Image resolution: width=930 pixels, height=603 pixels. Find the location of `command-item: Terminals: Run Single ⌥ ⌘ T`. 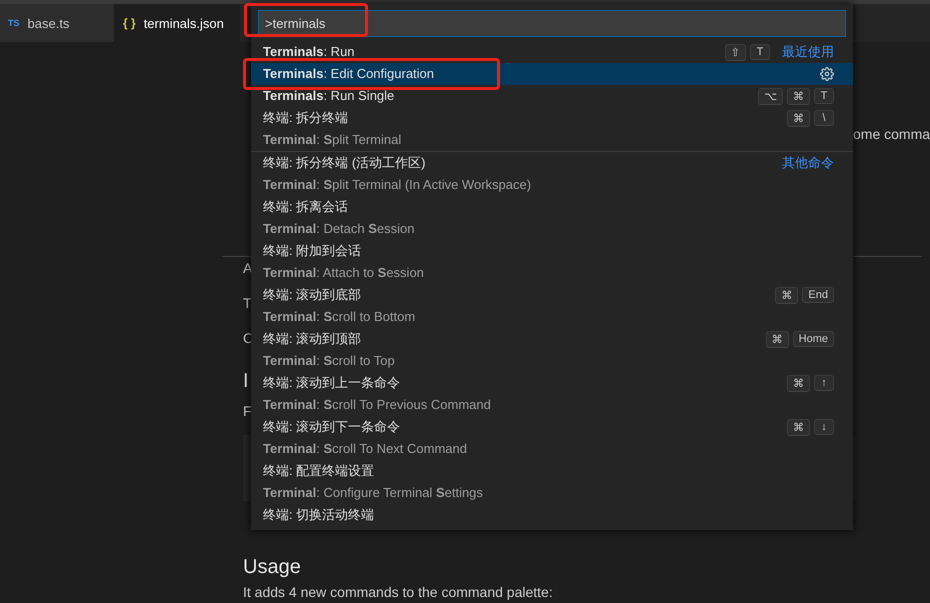

command-item: Terminals: Run Single ⌥ ⌘ T is located at coordinates (552, 96).